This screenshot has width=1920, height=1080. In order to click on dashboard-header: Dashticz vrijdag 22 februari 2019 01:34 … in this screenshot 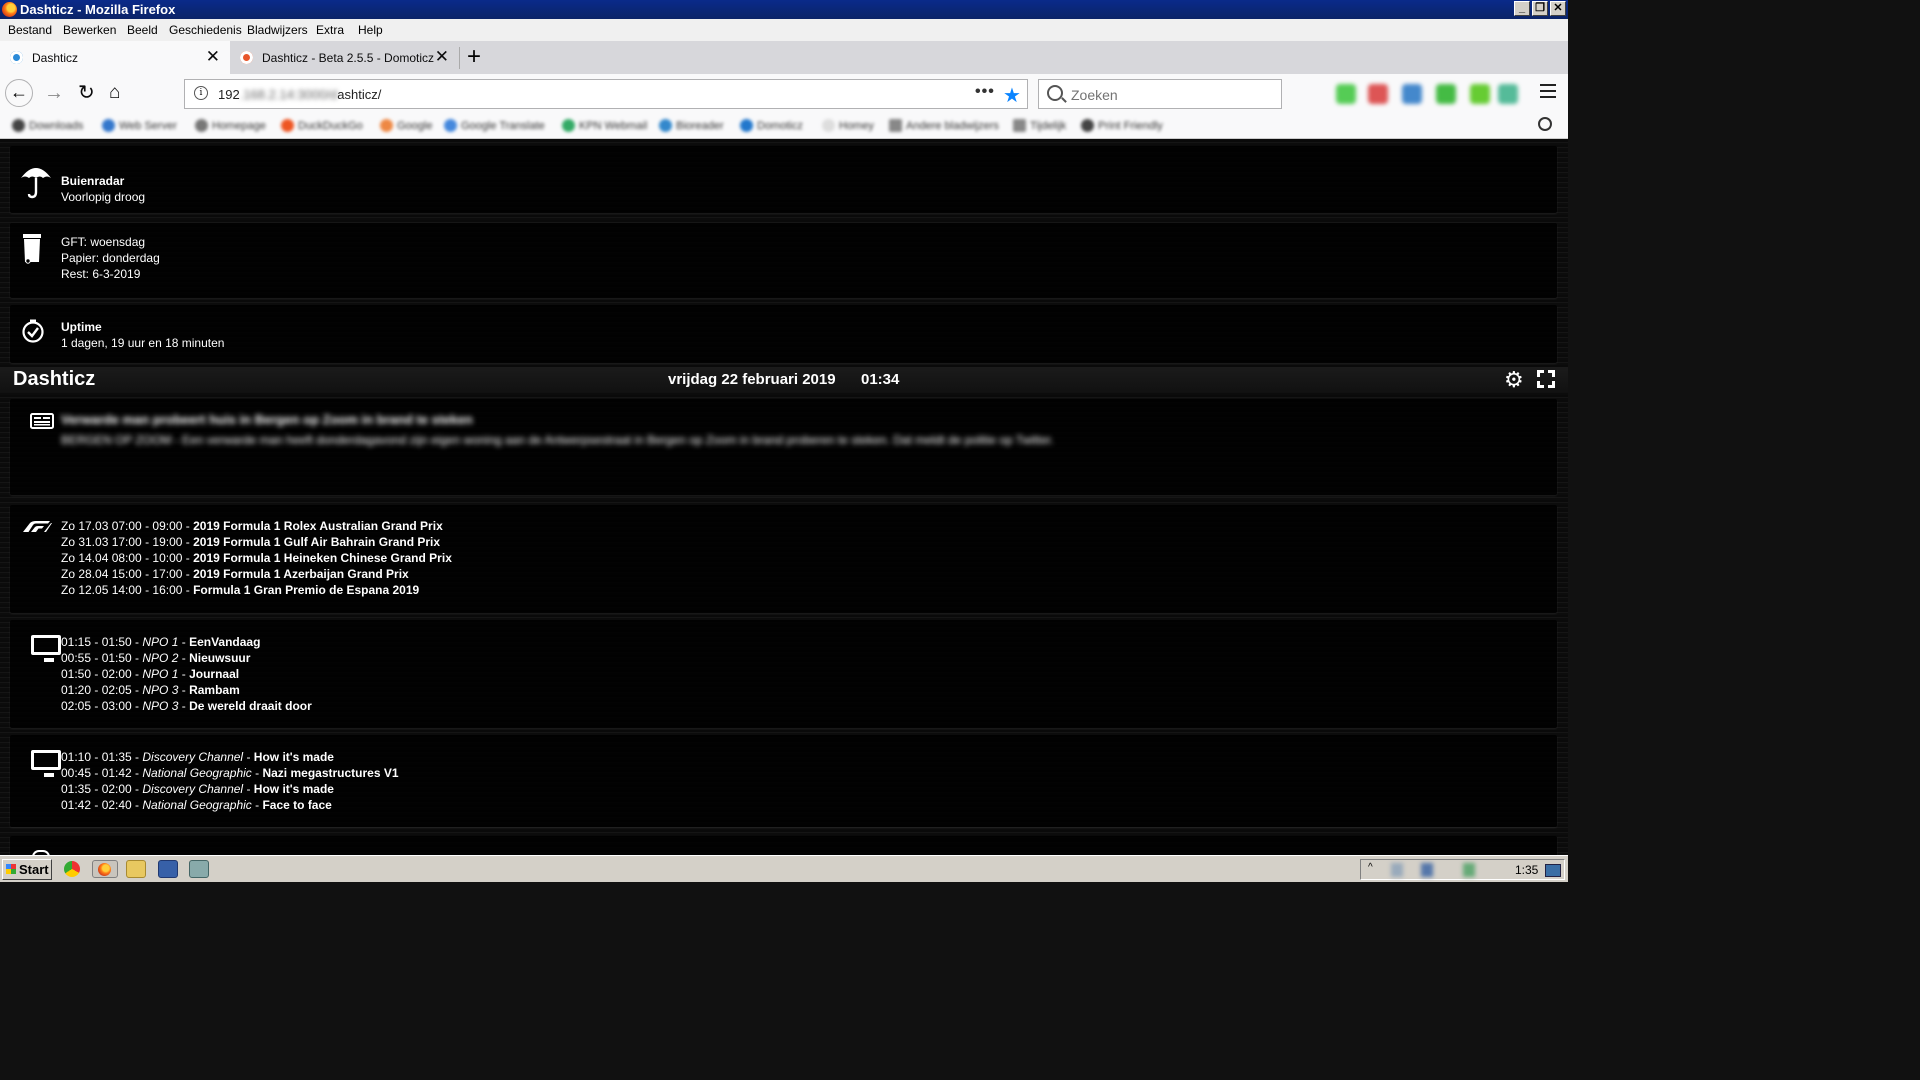, I will do `click(784, 380)`.